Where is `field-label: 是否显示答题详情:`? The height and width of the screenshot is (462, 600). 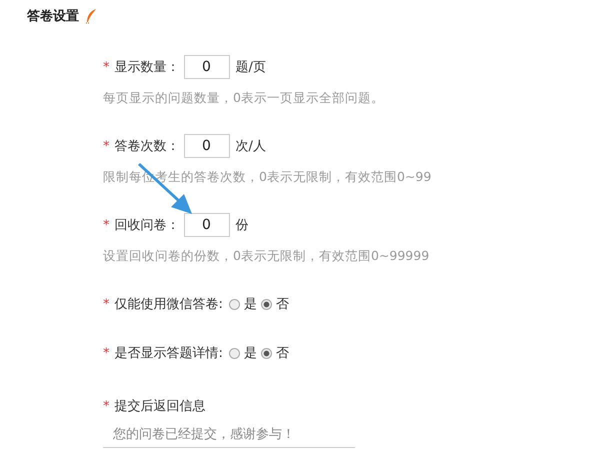 field-label: 是否显示答题详情: is located at coordinates (168, 353).